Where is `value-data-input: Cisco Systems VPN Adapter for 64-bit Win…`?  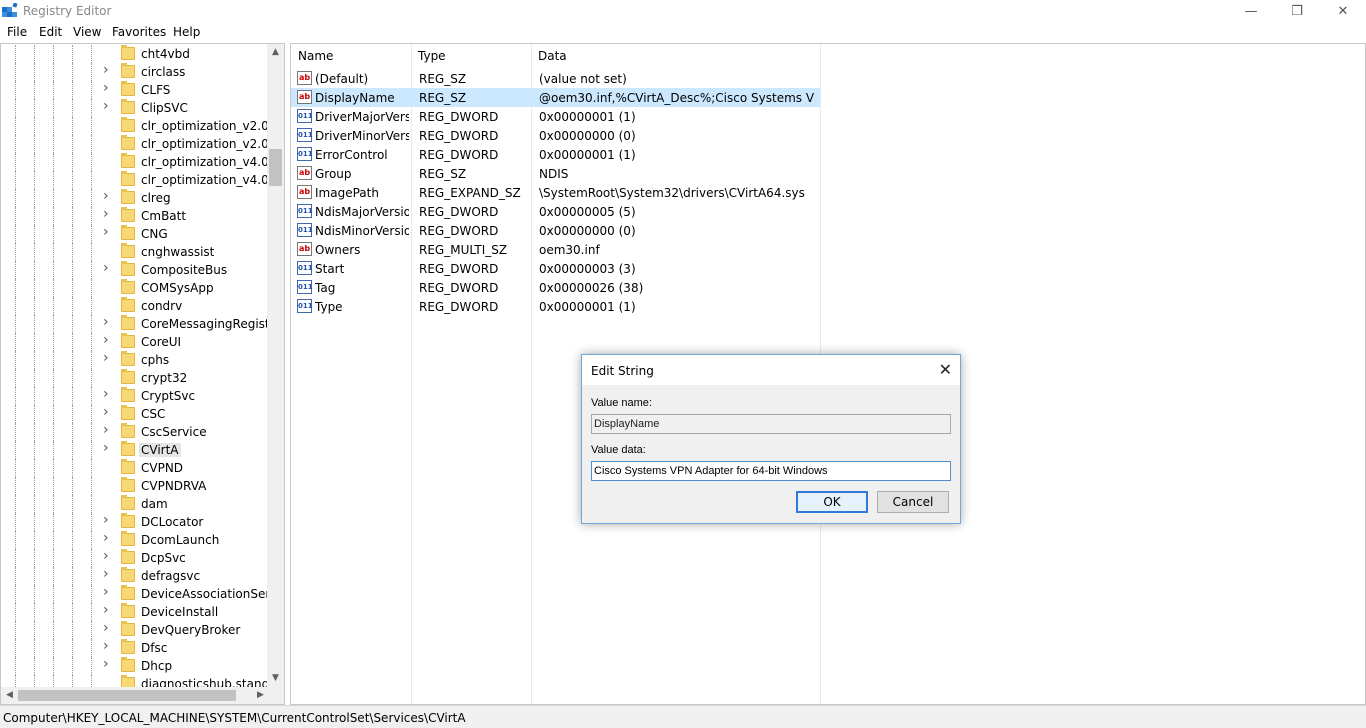
value-data-input: Cisco Systems VPN Adapter for 64-bit Win… is located at coordinates (771, 471).